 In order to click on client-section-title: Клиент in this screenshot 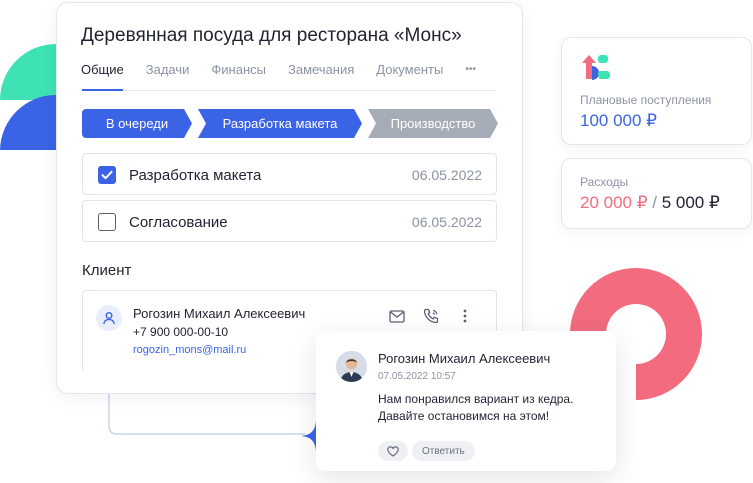, I will do `click(107, 270)`.